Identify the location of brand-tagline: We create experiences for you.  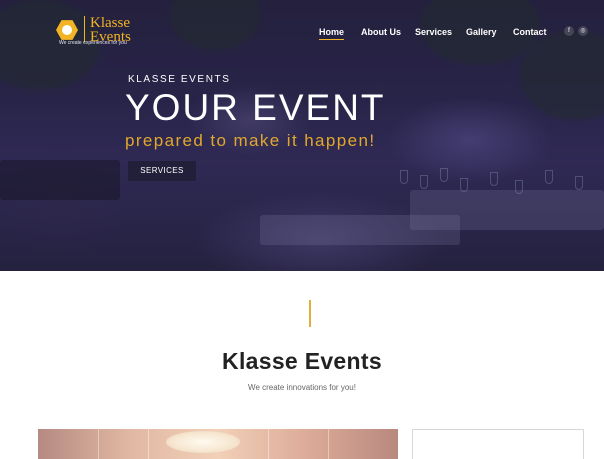
(93, 43).